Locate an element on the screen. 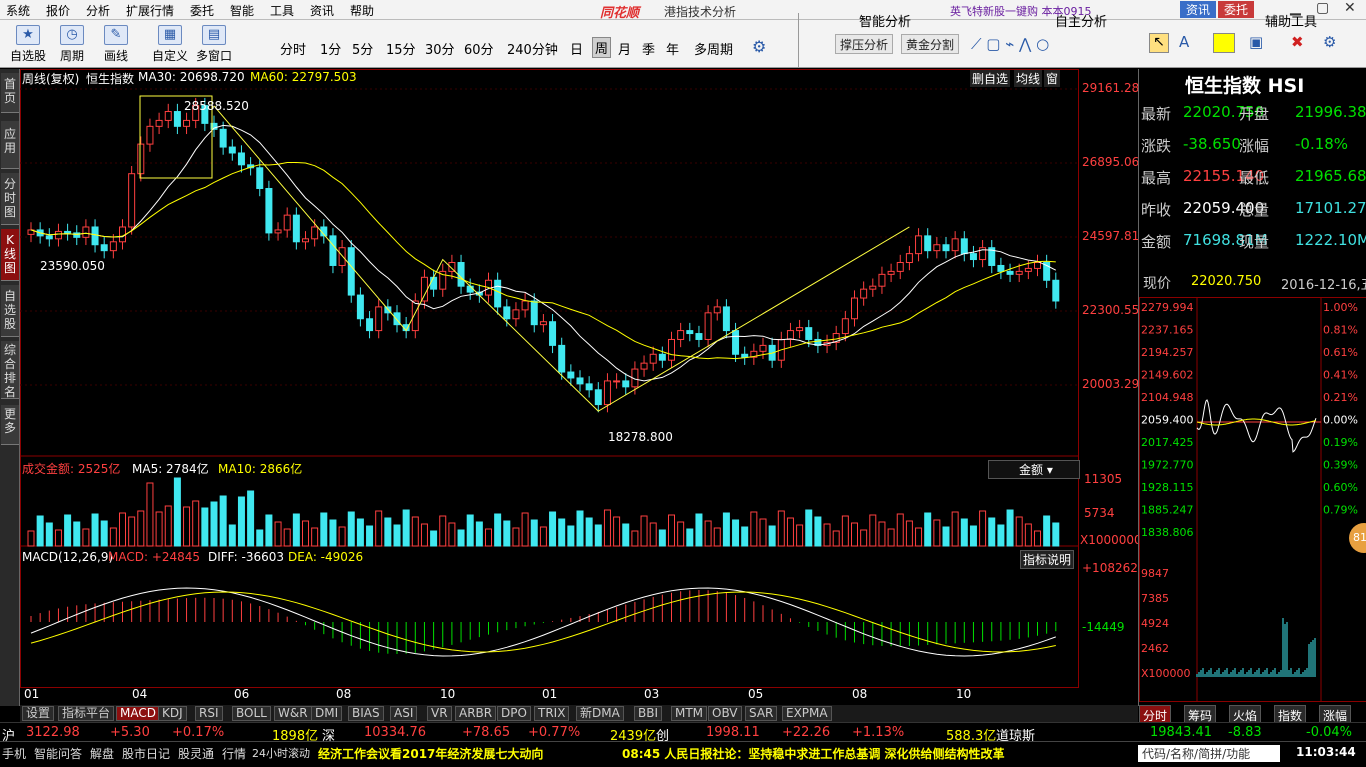 This screenshot has width=1366, height=767. indicator-tab-18: SAR is located at coordinates (761, 713).